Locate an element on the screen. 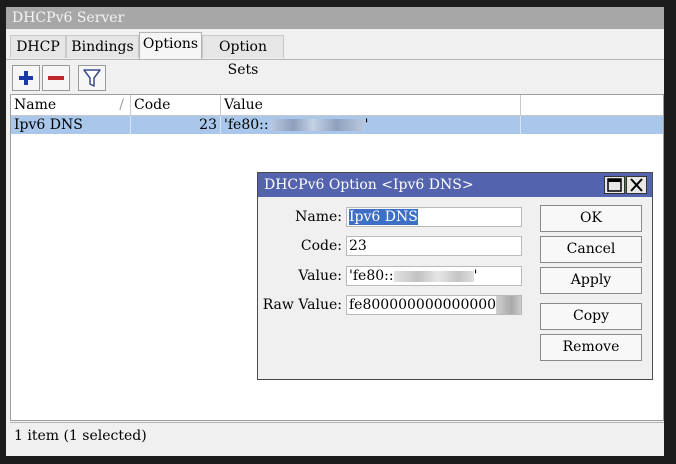  raw-value-field: fe800000000000000 is located at coordinates (434, 305).